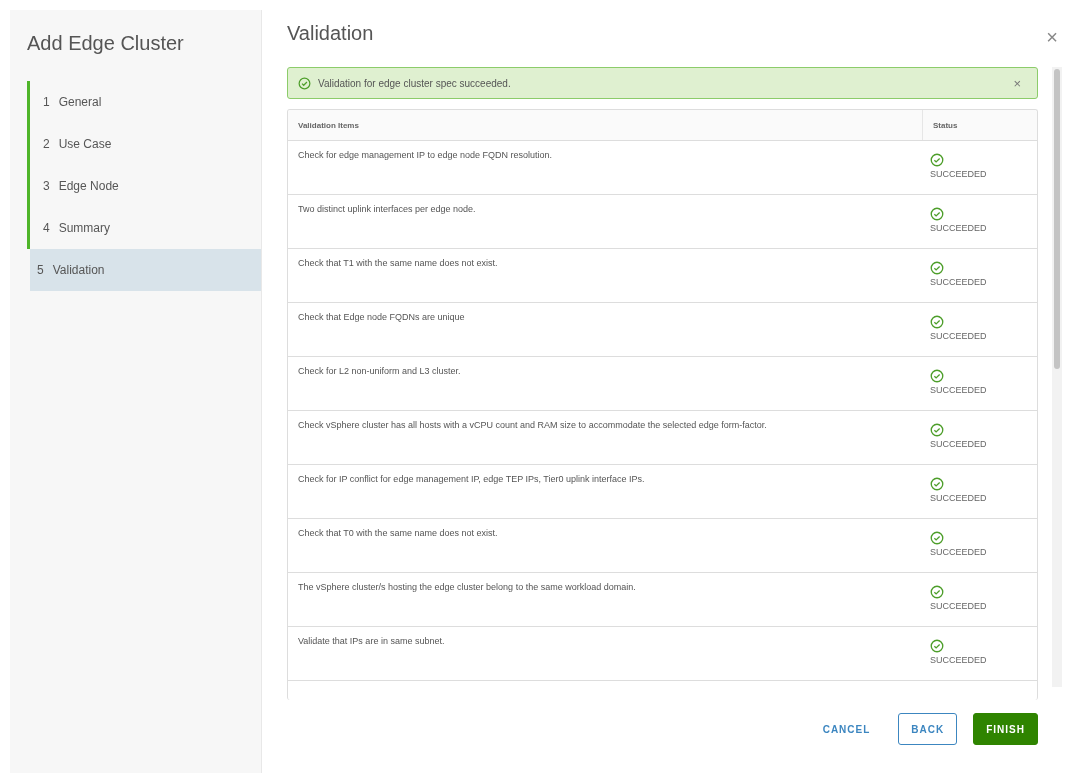 The width and height of the screenshot is (1072, 773). I want to click on table-cell-text: Check that Edge node FQDNs are unique, so click(381, 317).